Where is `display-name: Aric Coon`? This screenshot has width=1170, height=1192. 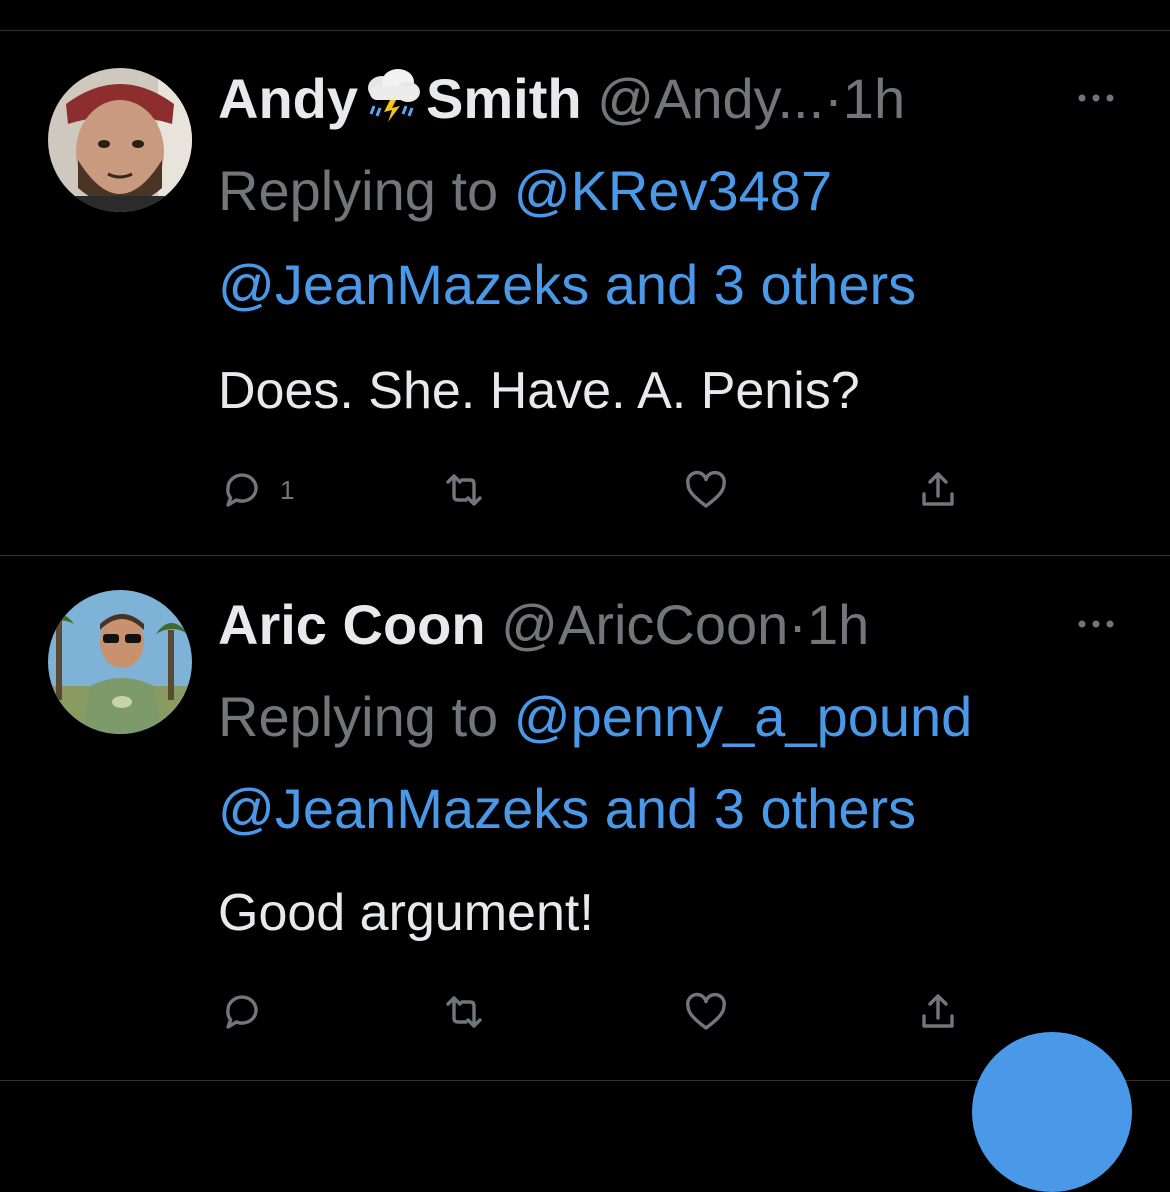
display-name: Aric Coon is located at coordinates (352, 624).